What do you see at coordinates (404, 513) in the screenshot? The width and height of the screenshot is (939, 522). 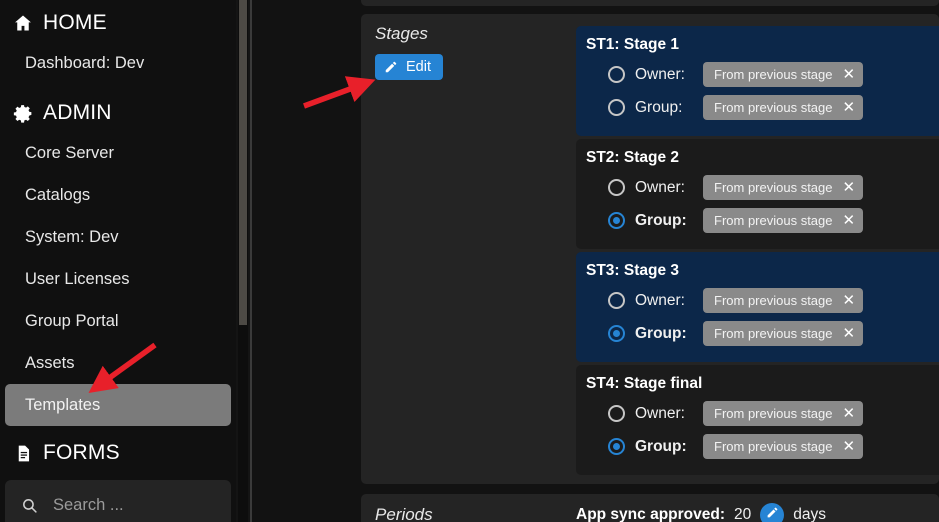 I see `periods-section-label: Periods` at bounding box center [404, 513].